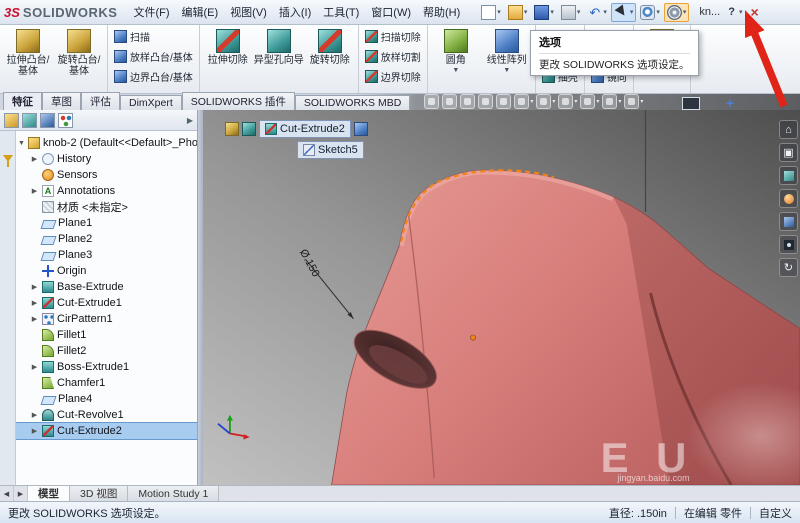 The height and width of the screenshot is (523, 800). What do you see at coordinates (504, 101) in the screenshot?
I see `annotation-view-icon` at bounding box center [504, 101].